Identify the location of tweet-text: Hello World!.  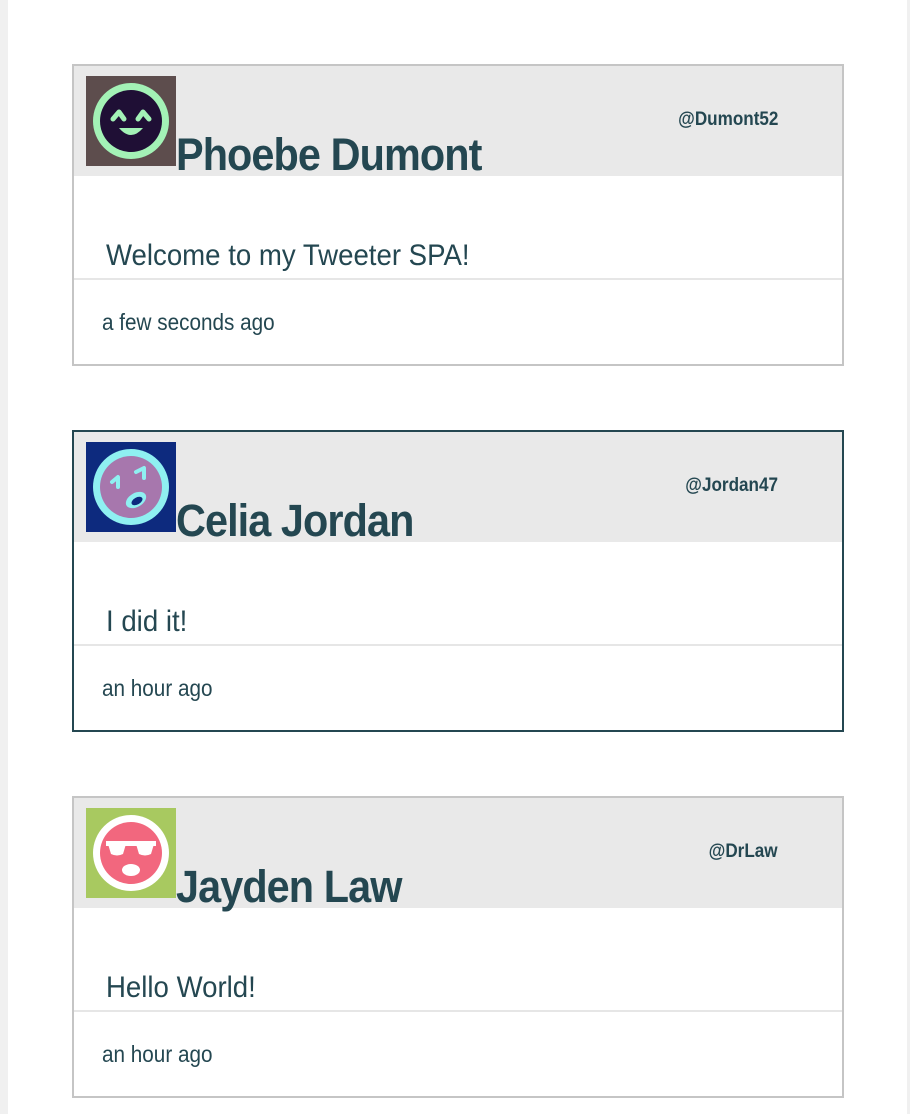
(181, 987).